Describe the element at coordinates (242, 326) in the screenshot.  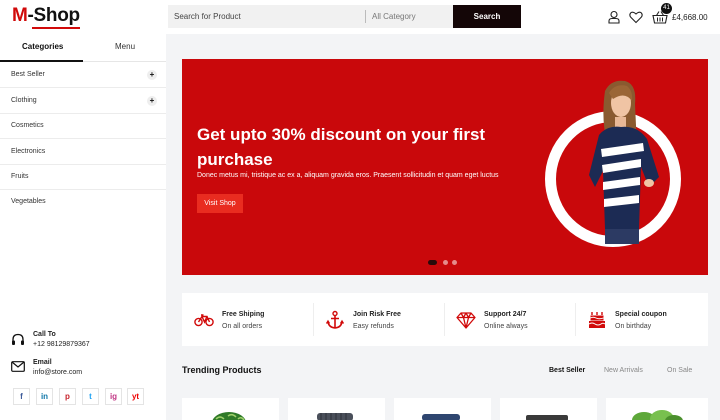
I see `feature-subtitle: On all orders` at that location.